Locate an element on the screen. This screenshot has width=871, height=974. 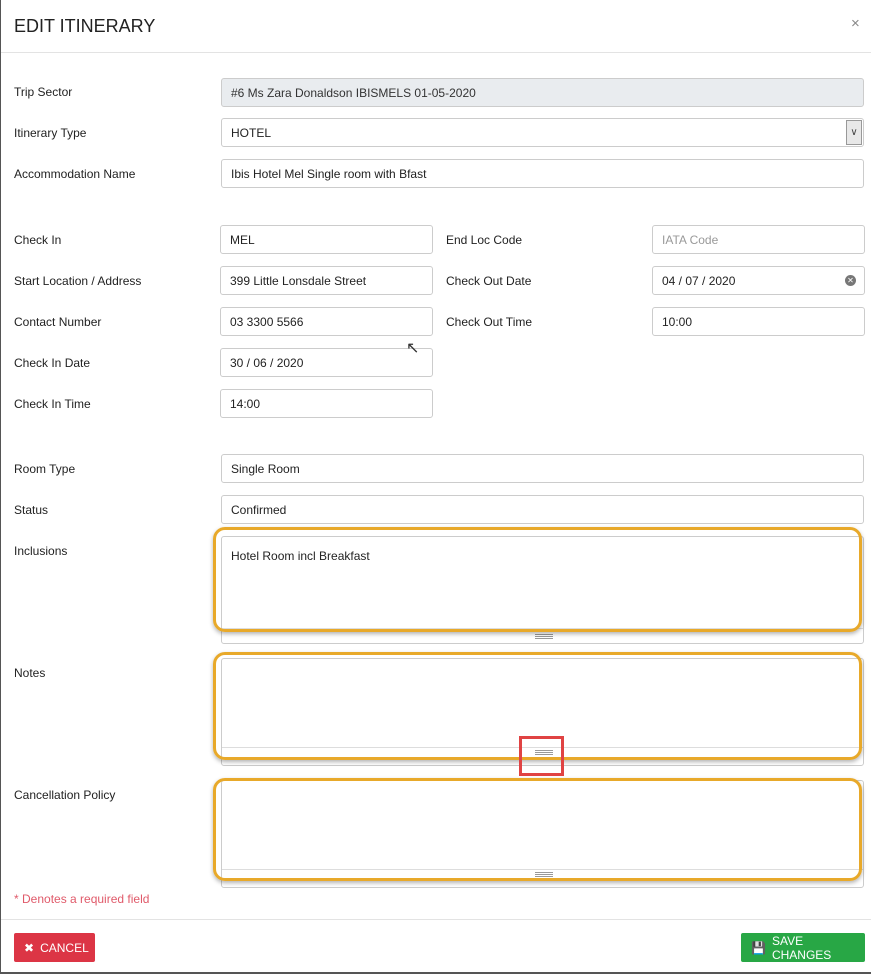
start-location-value: 399 Little Lonsdale Street is located at coordinates (298, 280).